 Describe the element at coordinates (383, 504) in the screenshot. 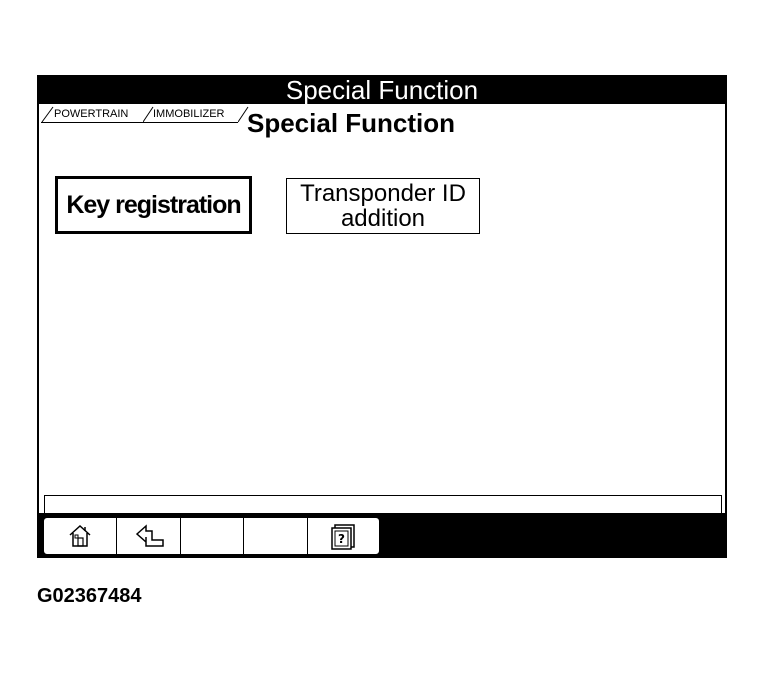

I see `message-area` at that location.